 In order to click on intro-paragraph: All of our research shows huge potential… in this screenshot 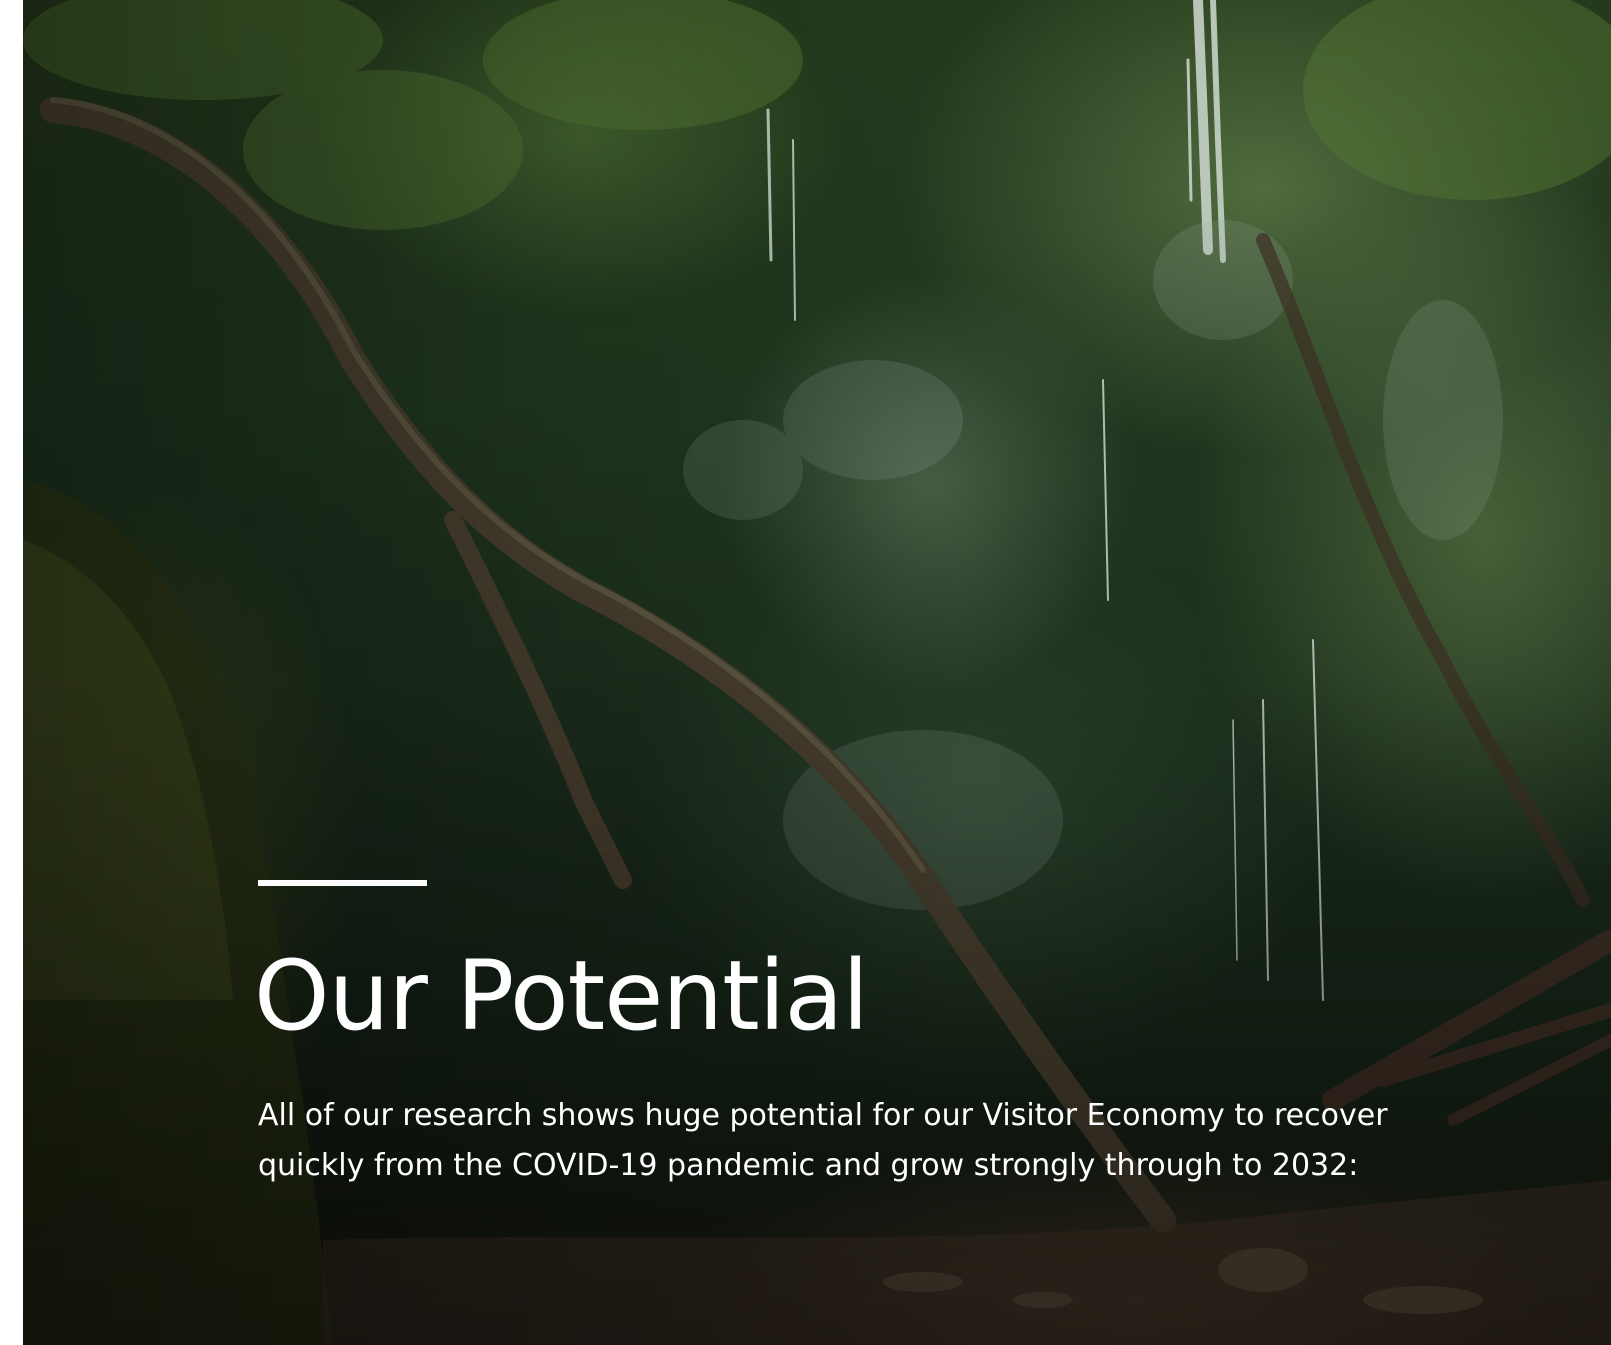, I will do `click(823, 1140)`.